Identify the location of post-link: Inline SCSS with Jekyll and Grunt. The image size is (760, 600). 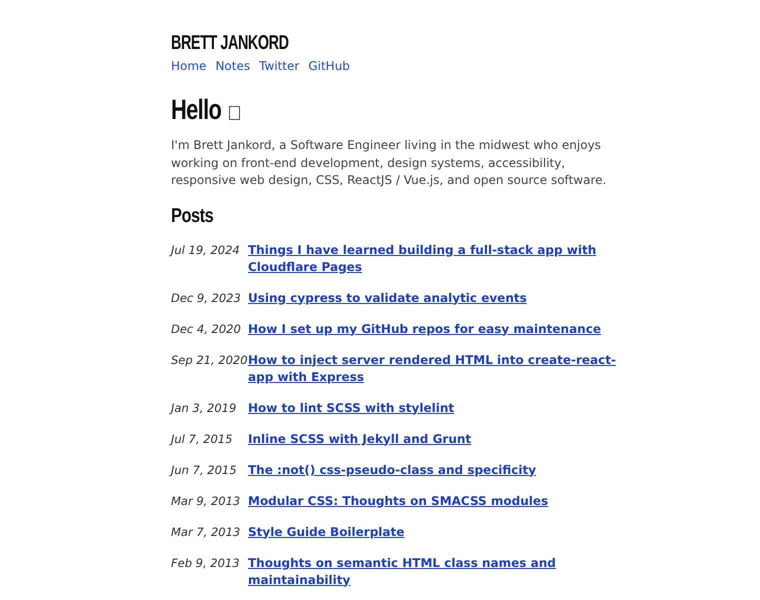
(432, 439).